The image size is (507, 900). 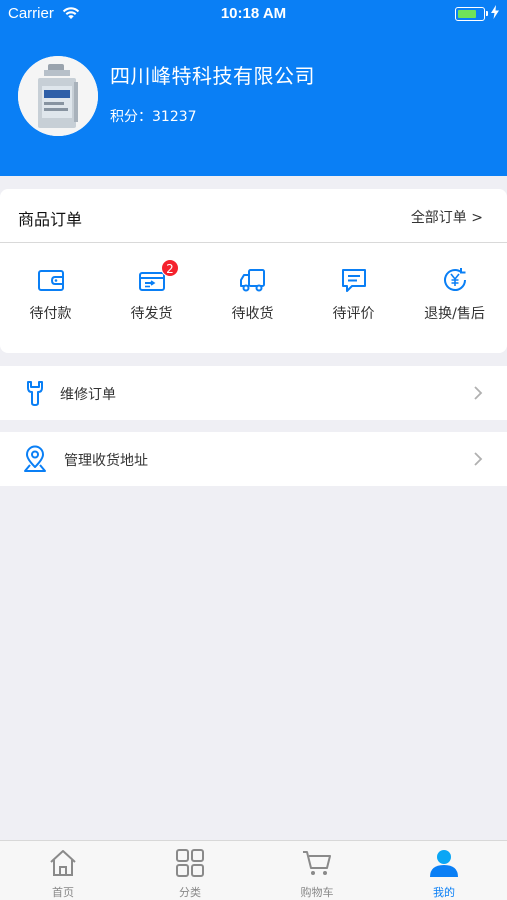 I want to click on avatar, so click(x=58, y=96).